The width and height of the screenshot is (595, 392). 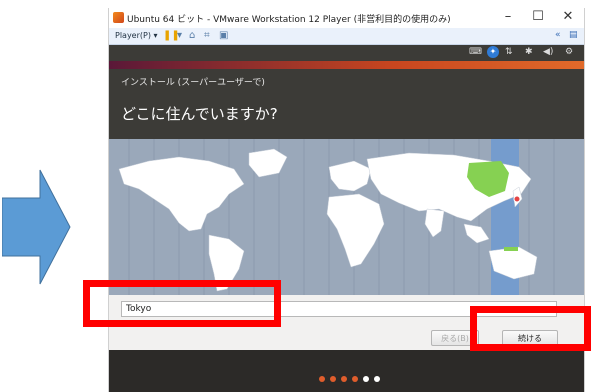 What do you see at coordinates (573, 35) in the screenshot?
I see `library-icon: ▤` at bounding box center [573, 35].